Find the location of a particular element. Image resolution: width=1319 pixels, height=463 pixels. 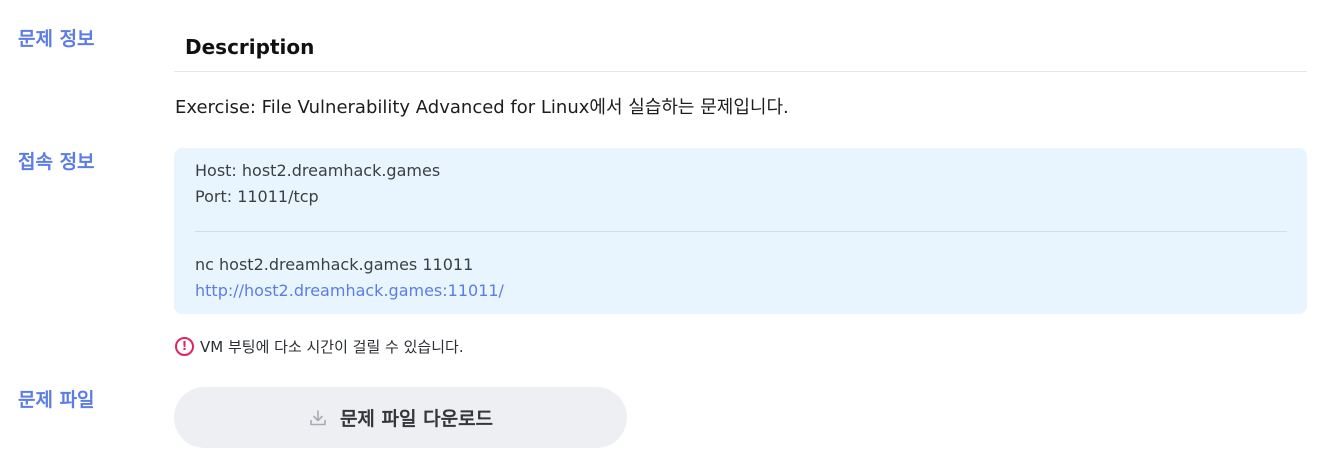

connection-divider is located at coordinates (741, 231).